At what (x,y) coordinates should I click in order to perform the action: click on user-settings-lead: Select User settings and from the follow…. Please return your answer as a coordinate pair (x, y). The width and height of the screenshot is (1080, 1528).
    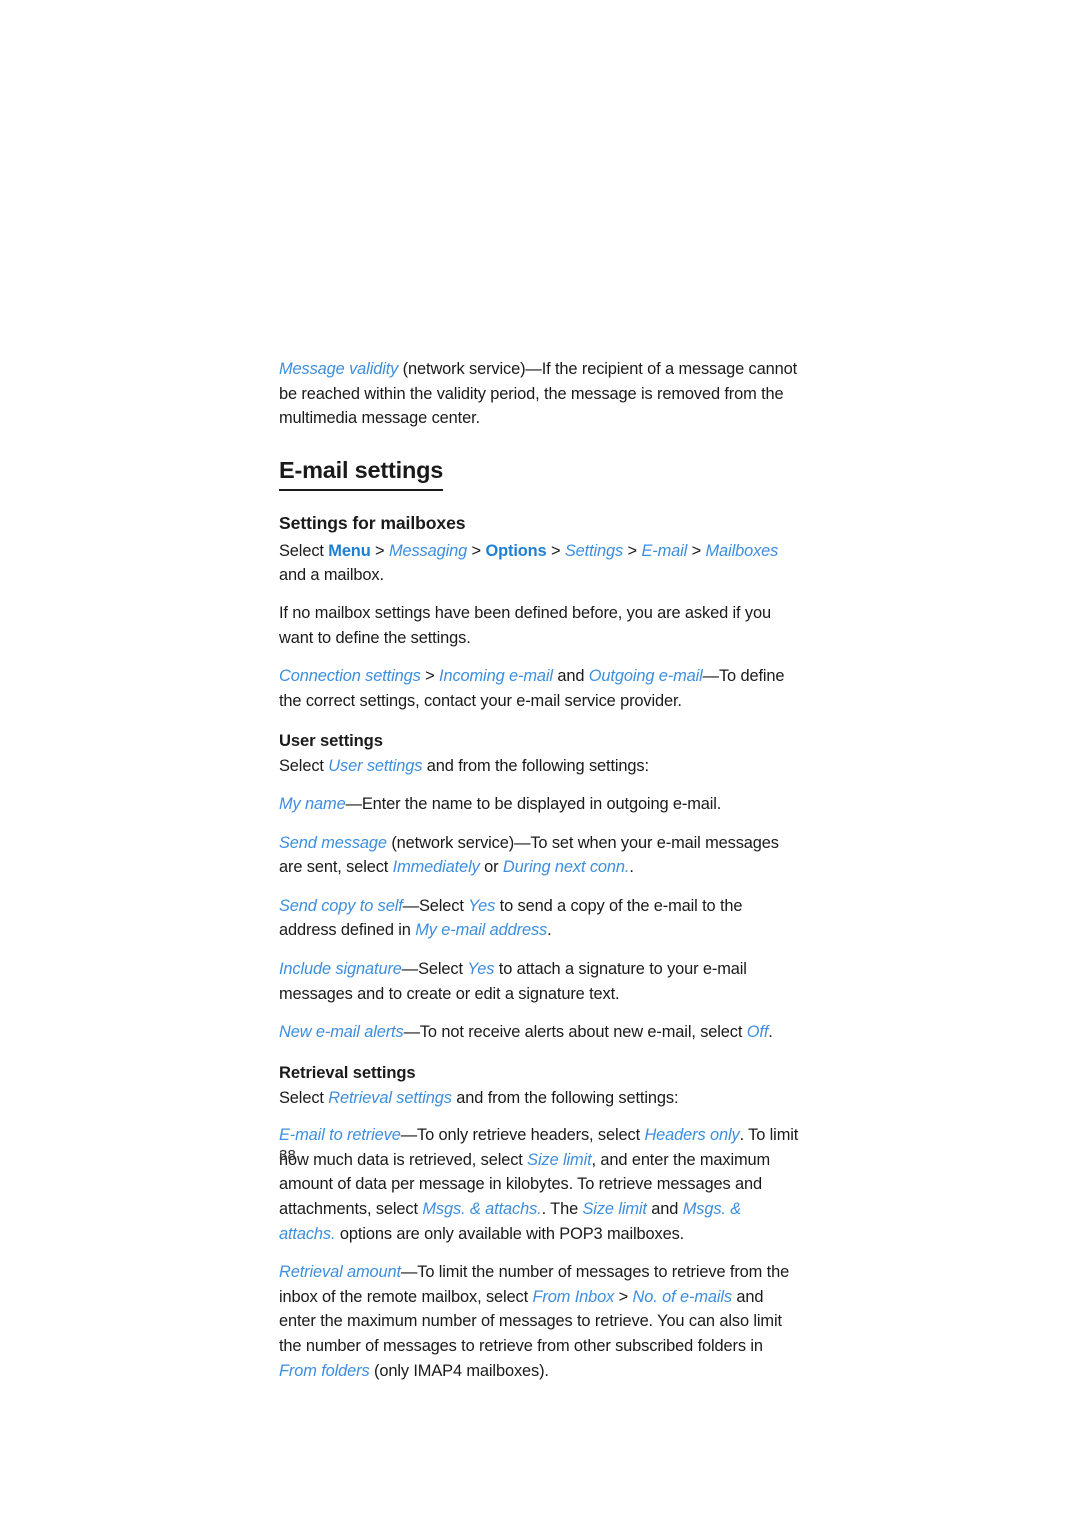
    Looking at the image, I should click on (540, 766).